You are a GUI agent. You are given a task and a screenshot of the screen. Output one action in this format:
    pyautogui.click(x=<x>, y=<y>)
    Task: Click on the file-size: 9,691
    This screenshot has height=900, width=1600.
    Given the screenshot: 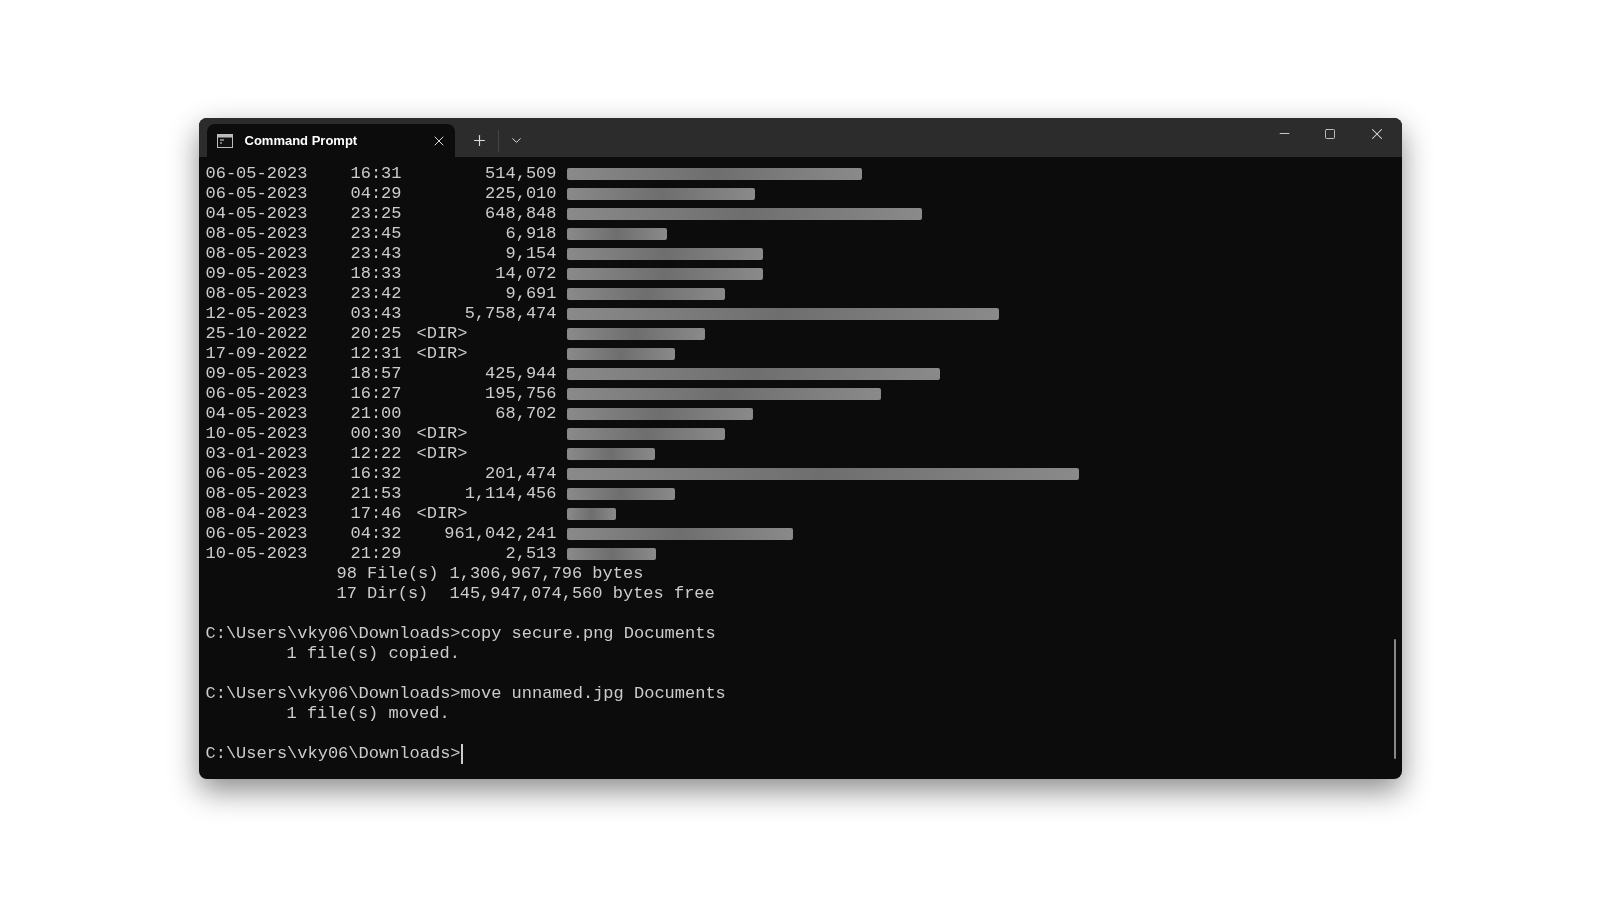 What is the action you would take?
    pyautogui.click(x=531, y=294)
    